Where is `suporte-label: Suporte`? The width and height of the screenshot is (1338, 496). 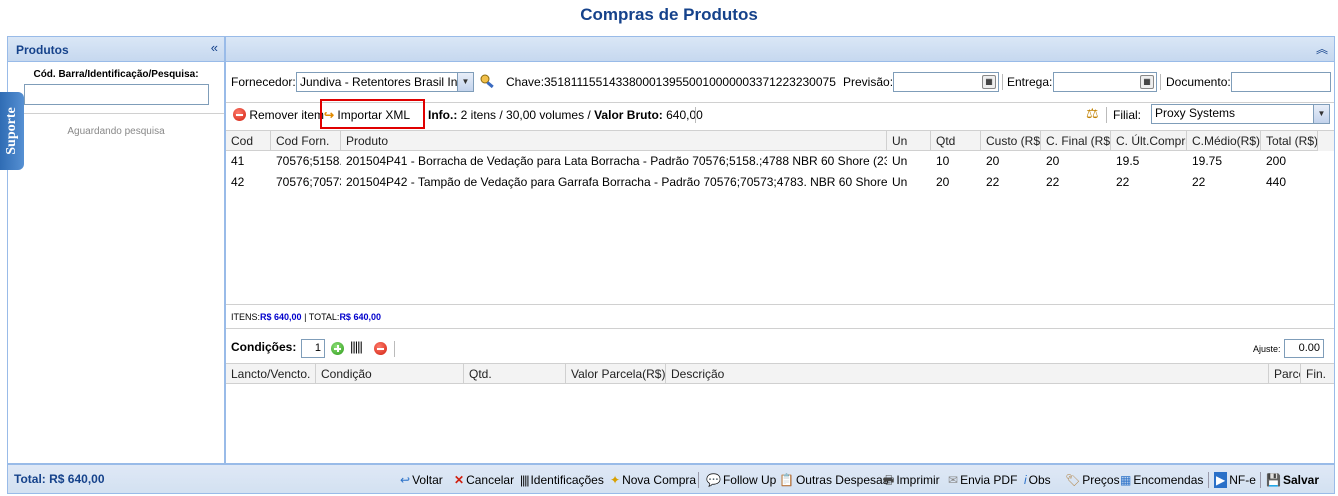
suporte-label: Suporte is located at coordinates (11, 131).